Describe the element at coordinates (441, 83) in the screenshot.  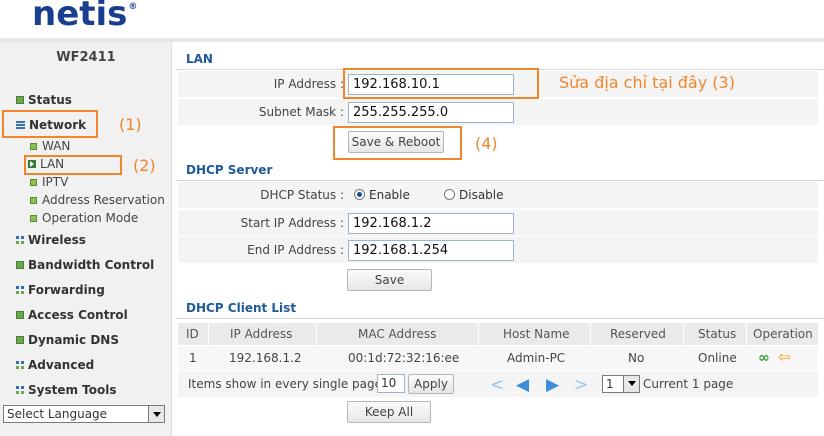
I see `highlight-ip-address` at that location.